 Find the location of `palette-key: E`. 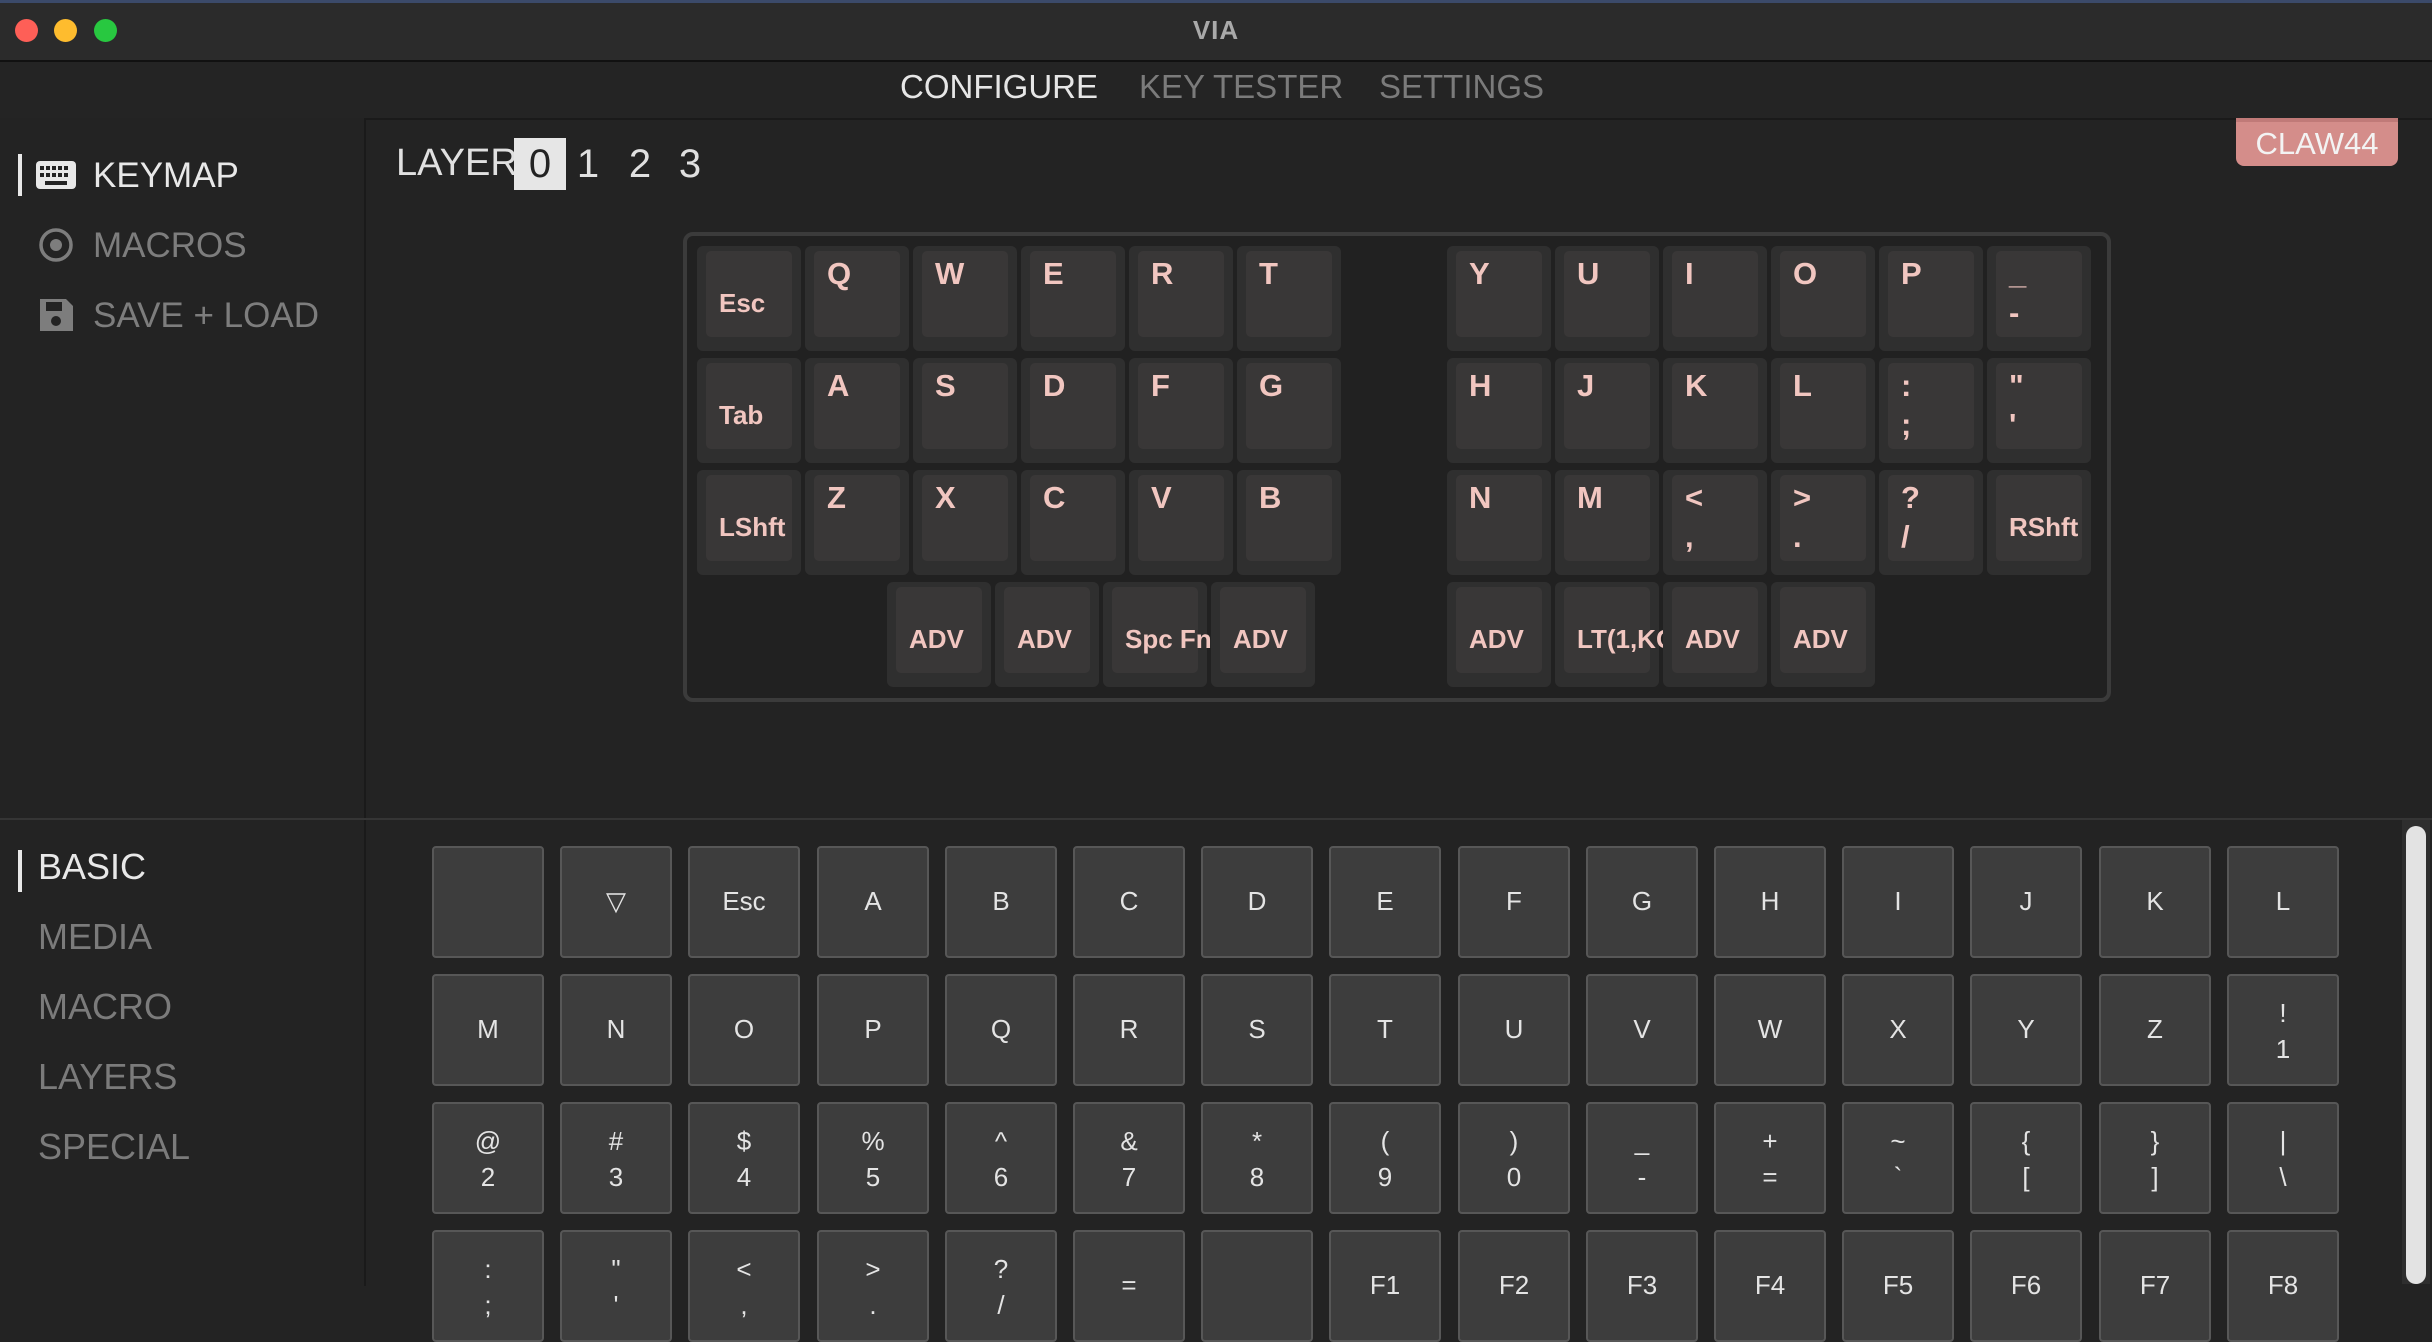

palette-key: E is located at coordinates (1385, 902).